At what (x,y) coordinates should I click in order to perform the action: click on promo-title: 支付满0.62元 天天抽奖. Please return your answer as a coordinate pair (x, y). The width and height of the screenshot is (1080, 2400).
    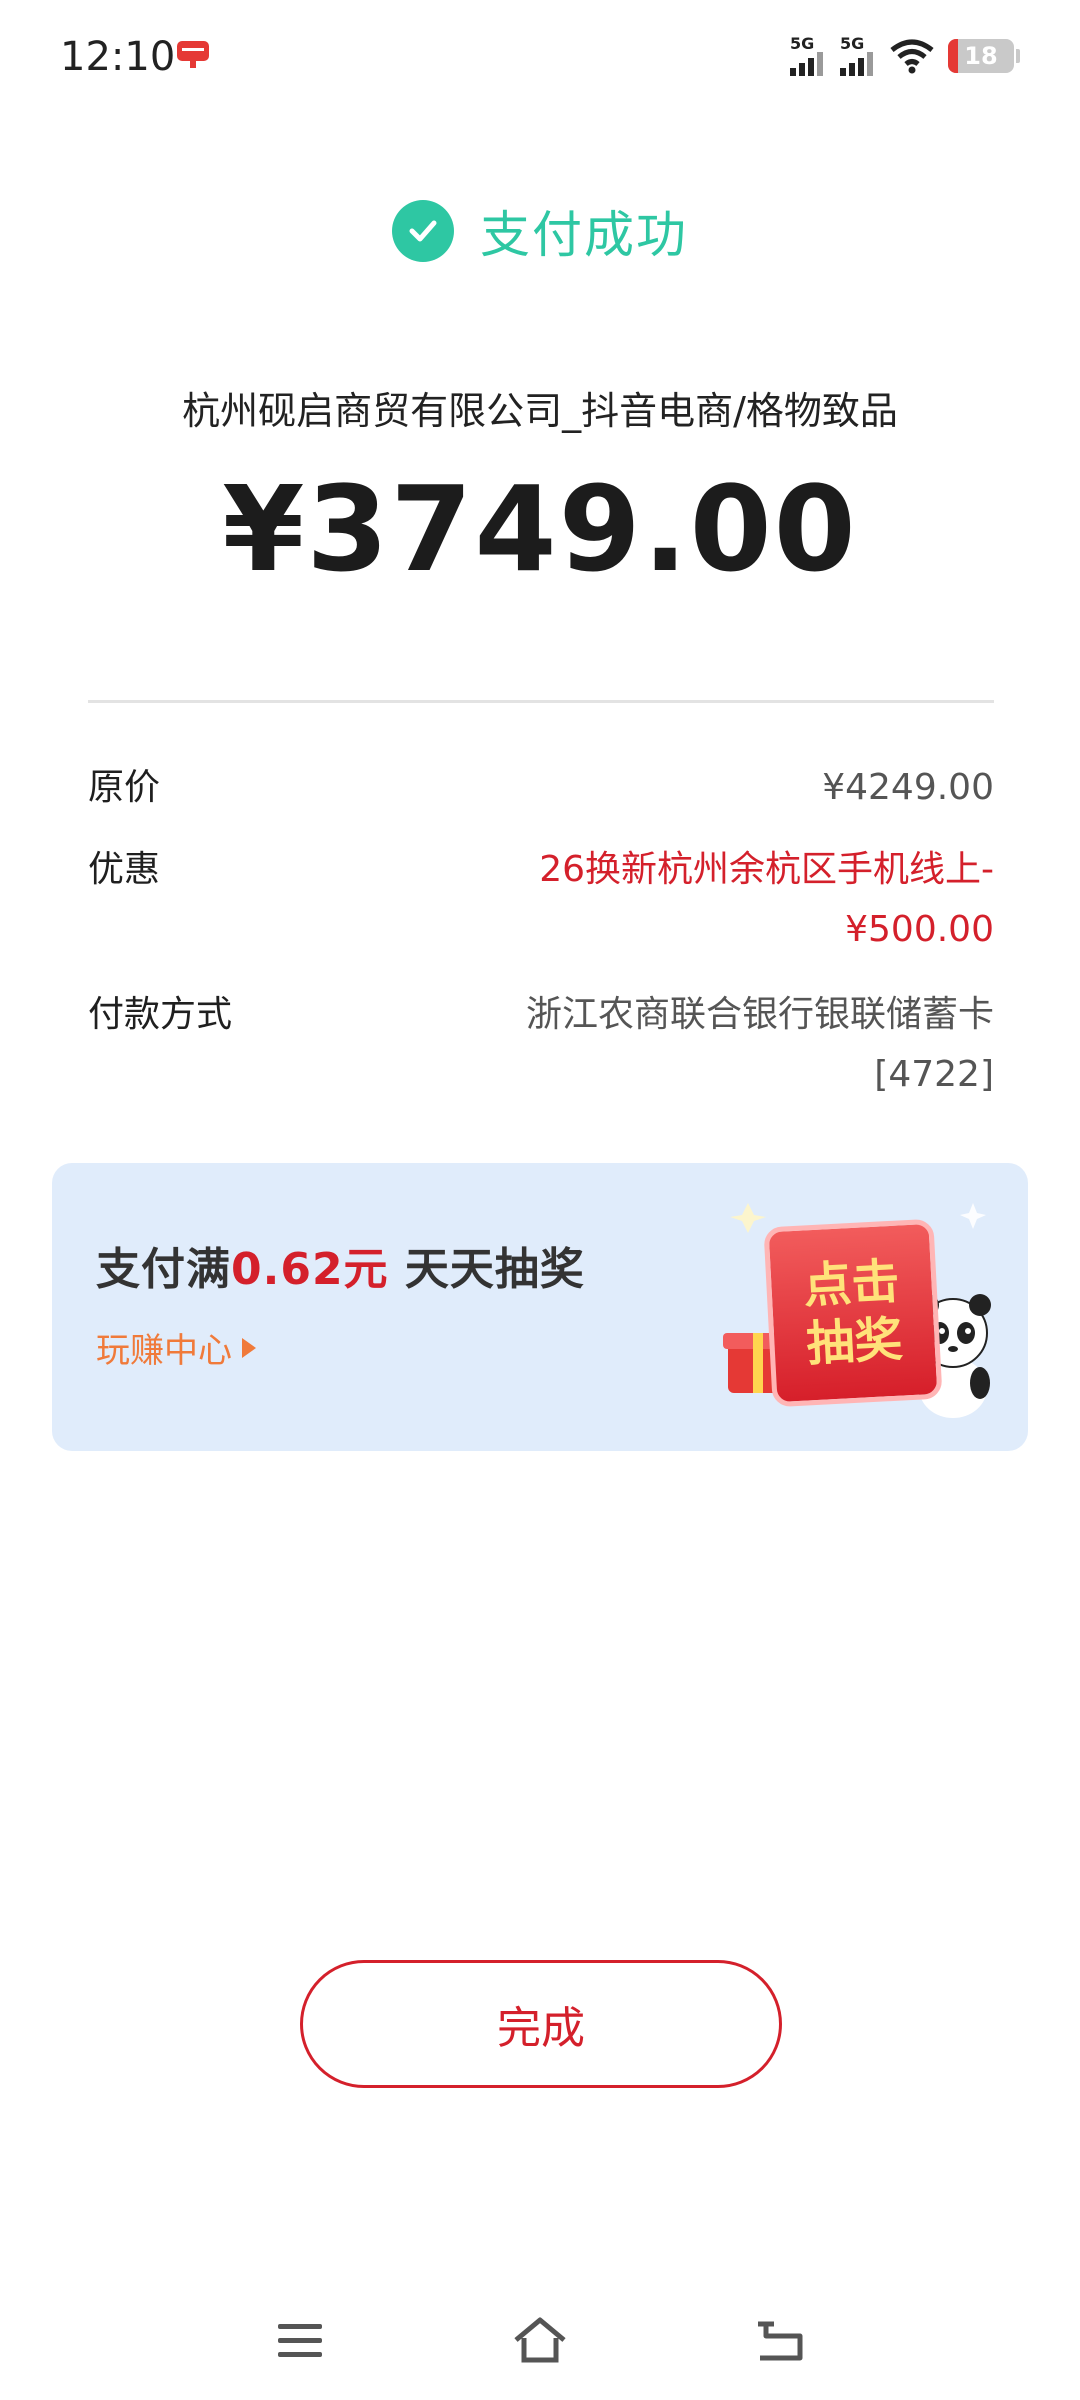
    Looking at the image, I should click on (340, 1269).